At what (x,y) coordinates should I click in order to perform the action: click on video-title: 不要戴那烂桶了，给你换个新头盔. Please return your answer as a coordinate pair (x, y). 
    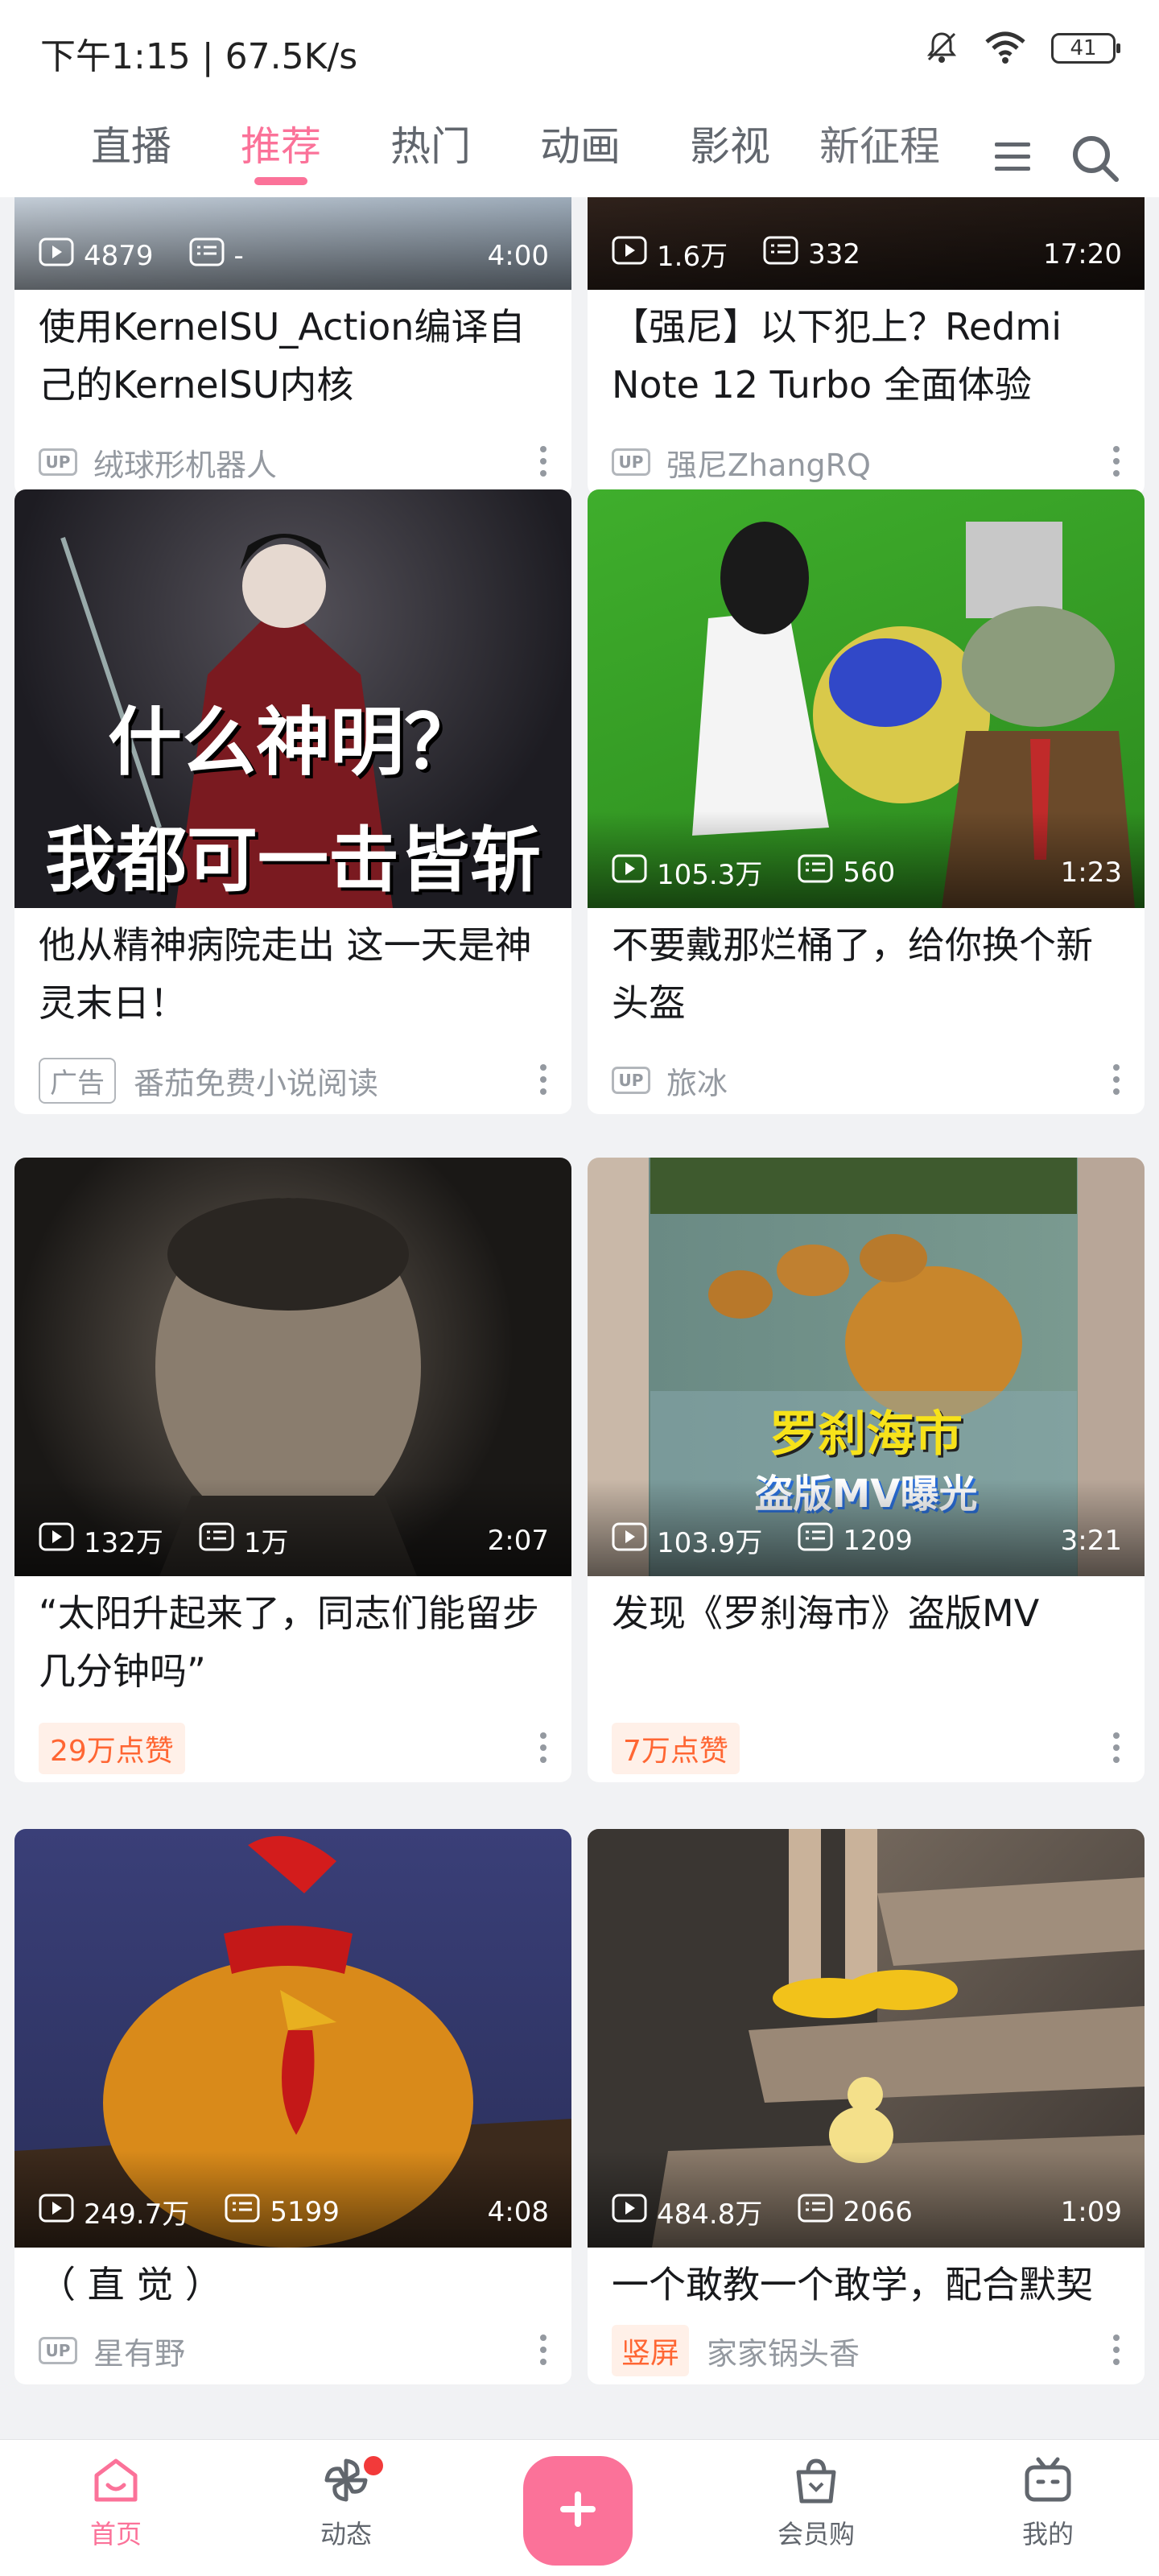
    Looking at the image, I should click on (866, 977).